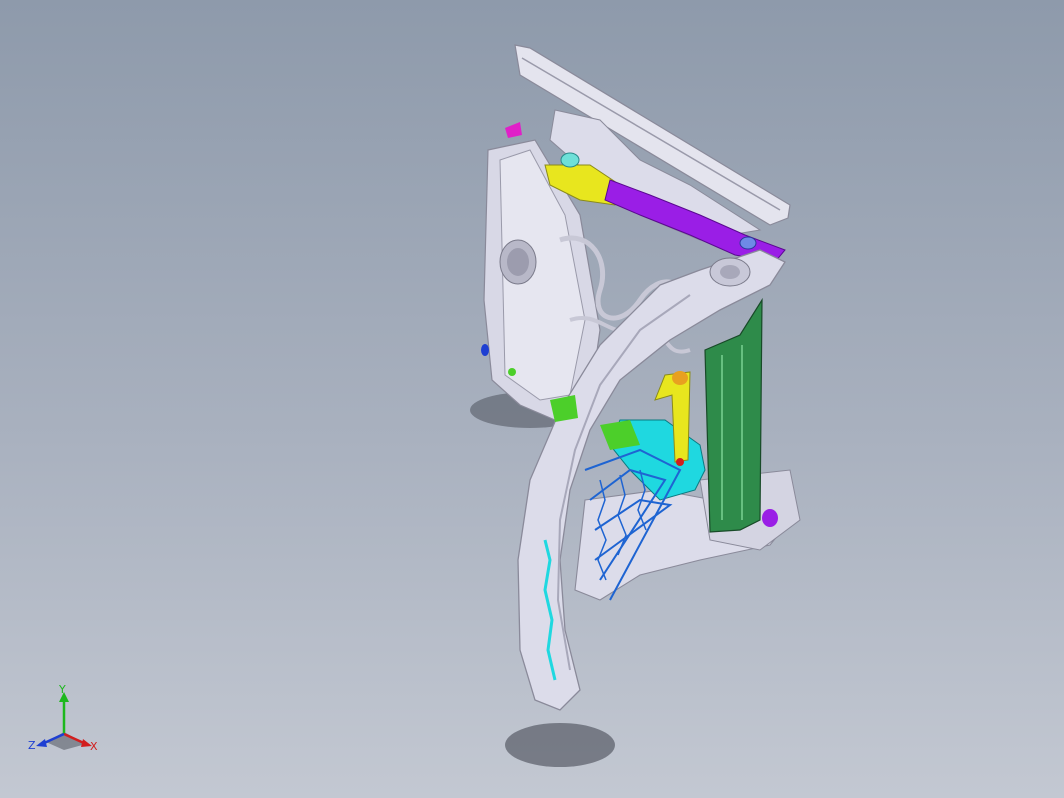 The image size is (1064, 798). I want to click on red-fastener, so click(680, 462).